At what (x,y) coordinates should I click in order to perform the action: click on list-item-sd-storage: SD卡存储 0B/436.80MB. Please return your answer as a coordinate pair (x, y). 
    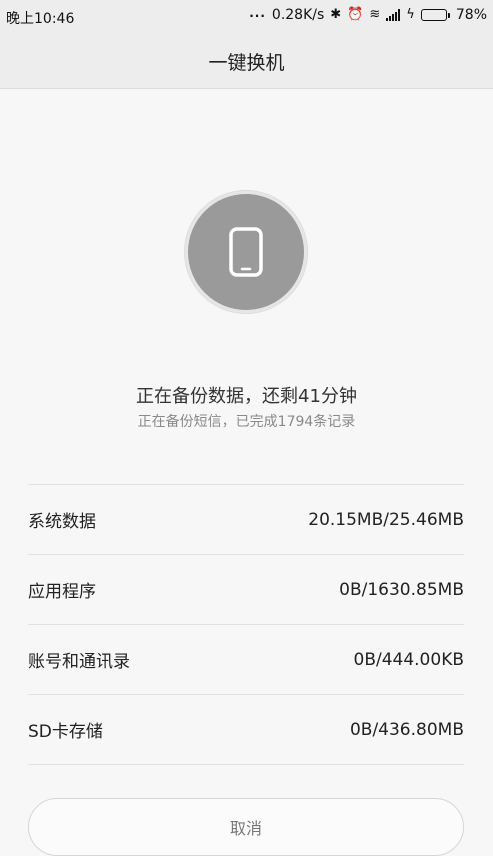
    Looking at the image, I should click on (246, 730).